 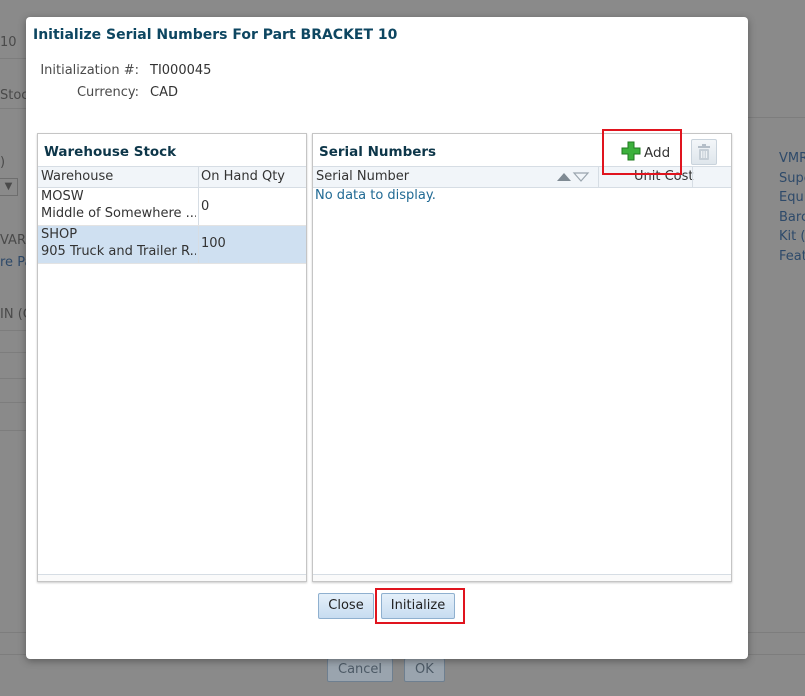 What do you see at coordinates (792, 178) in the screenshot?
I see `bg-side-link-1: Supe` at bounding box center [792, 178].